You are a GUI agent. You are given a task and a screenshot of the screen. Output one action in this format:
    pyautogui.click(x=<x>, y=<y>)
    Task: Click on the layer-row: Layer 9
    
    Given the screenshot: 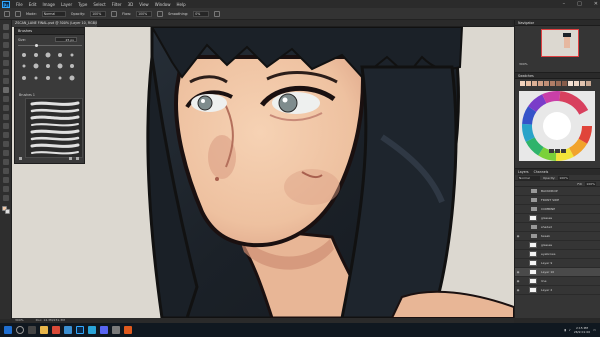 What is the action you would take?
    pyautogui.click(x=557, y=263)
    